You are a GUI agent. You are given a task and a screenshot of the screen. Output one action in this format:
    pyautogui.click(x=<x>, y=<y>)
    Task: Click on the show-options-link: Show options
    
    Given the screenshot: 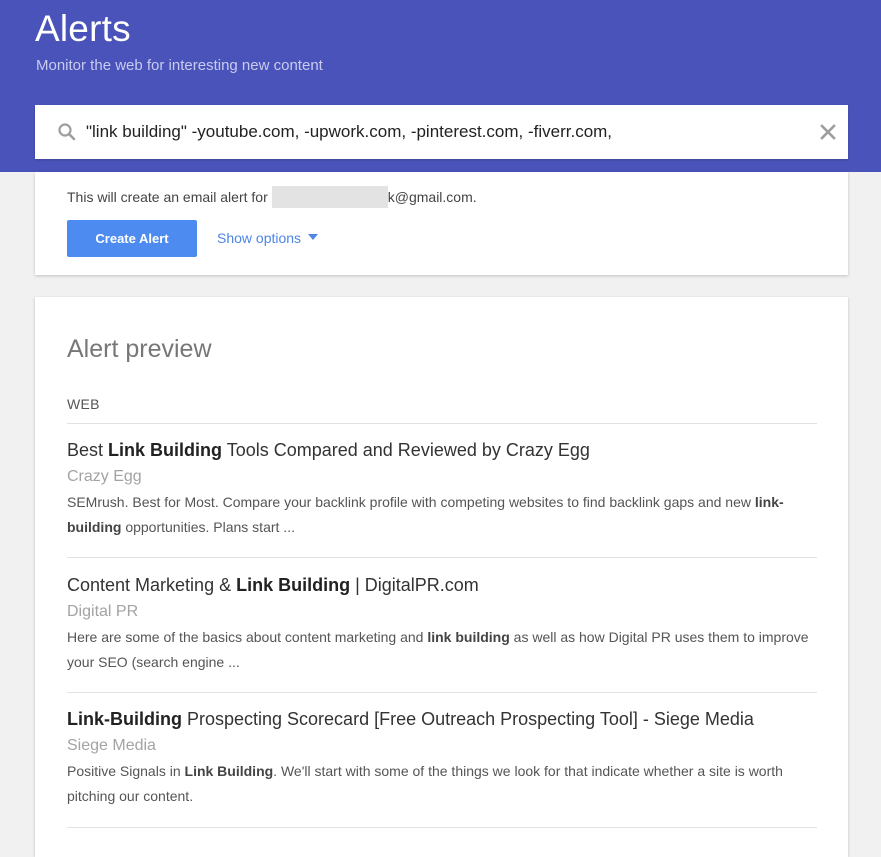 What is the action you would take?
    pyautogui.click(x=268, y=238)
    